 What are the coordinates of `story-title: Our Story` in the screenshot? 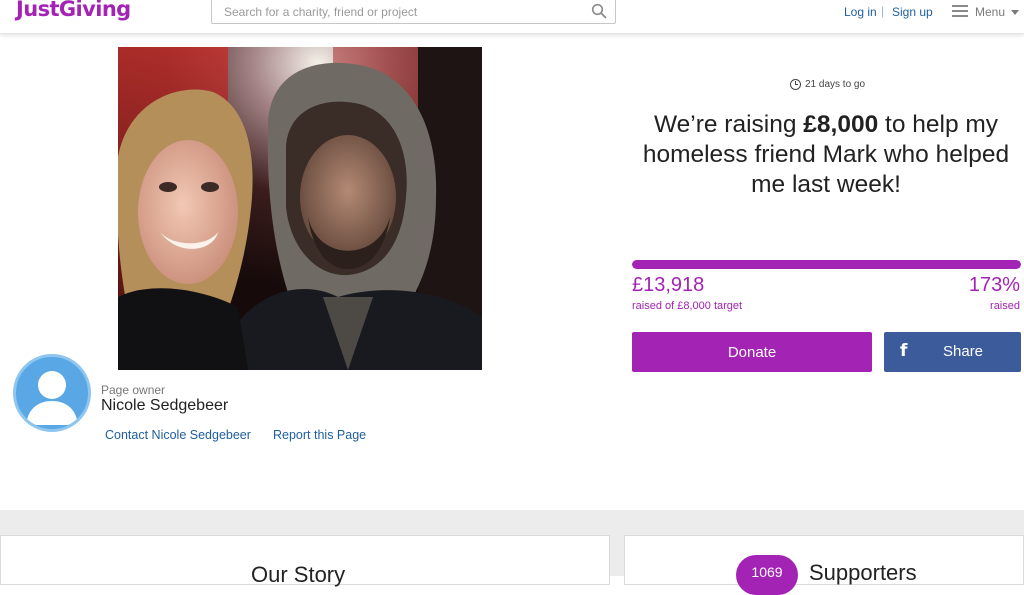 It's located at (298, 574).